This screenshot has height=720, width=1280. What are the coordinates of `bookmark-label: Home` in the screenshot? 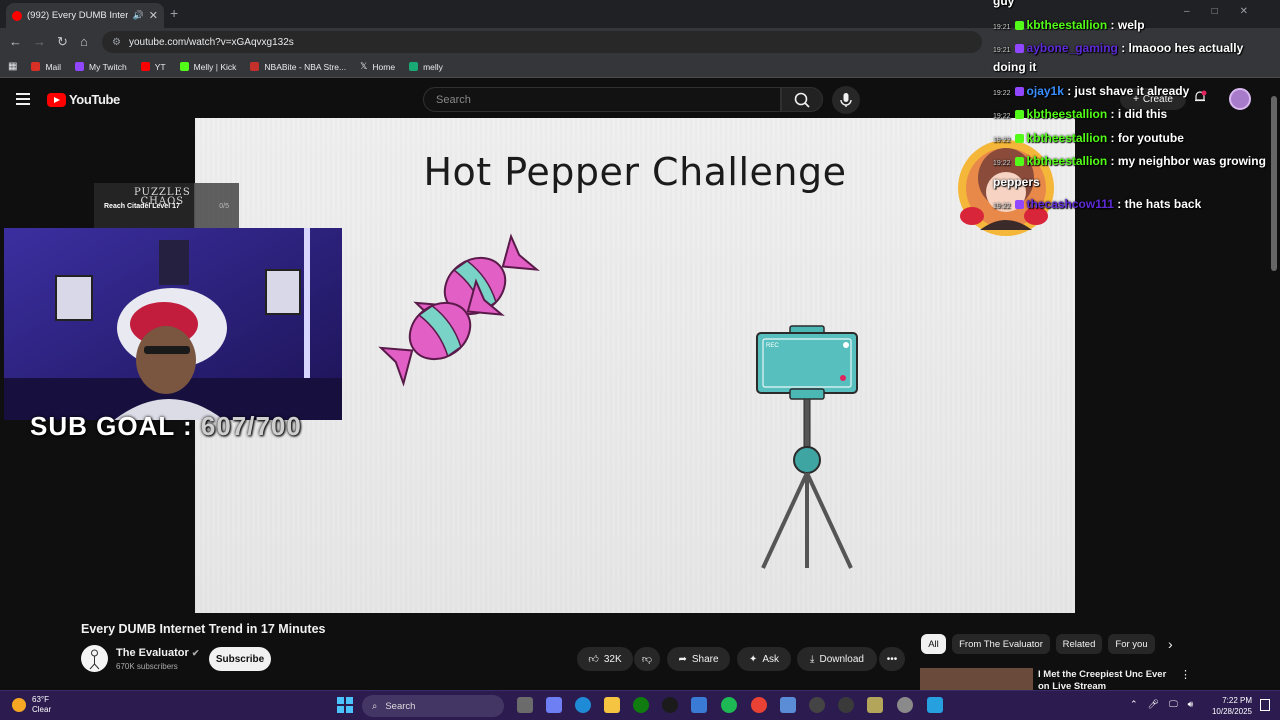 It's located at (384, 66).